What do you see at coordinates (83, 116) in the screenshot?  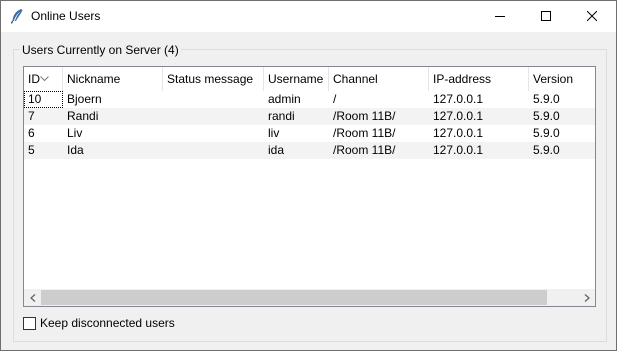 I see `cell-nickname: Randi` at bounding box center [83, 116].